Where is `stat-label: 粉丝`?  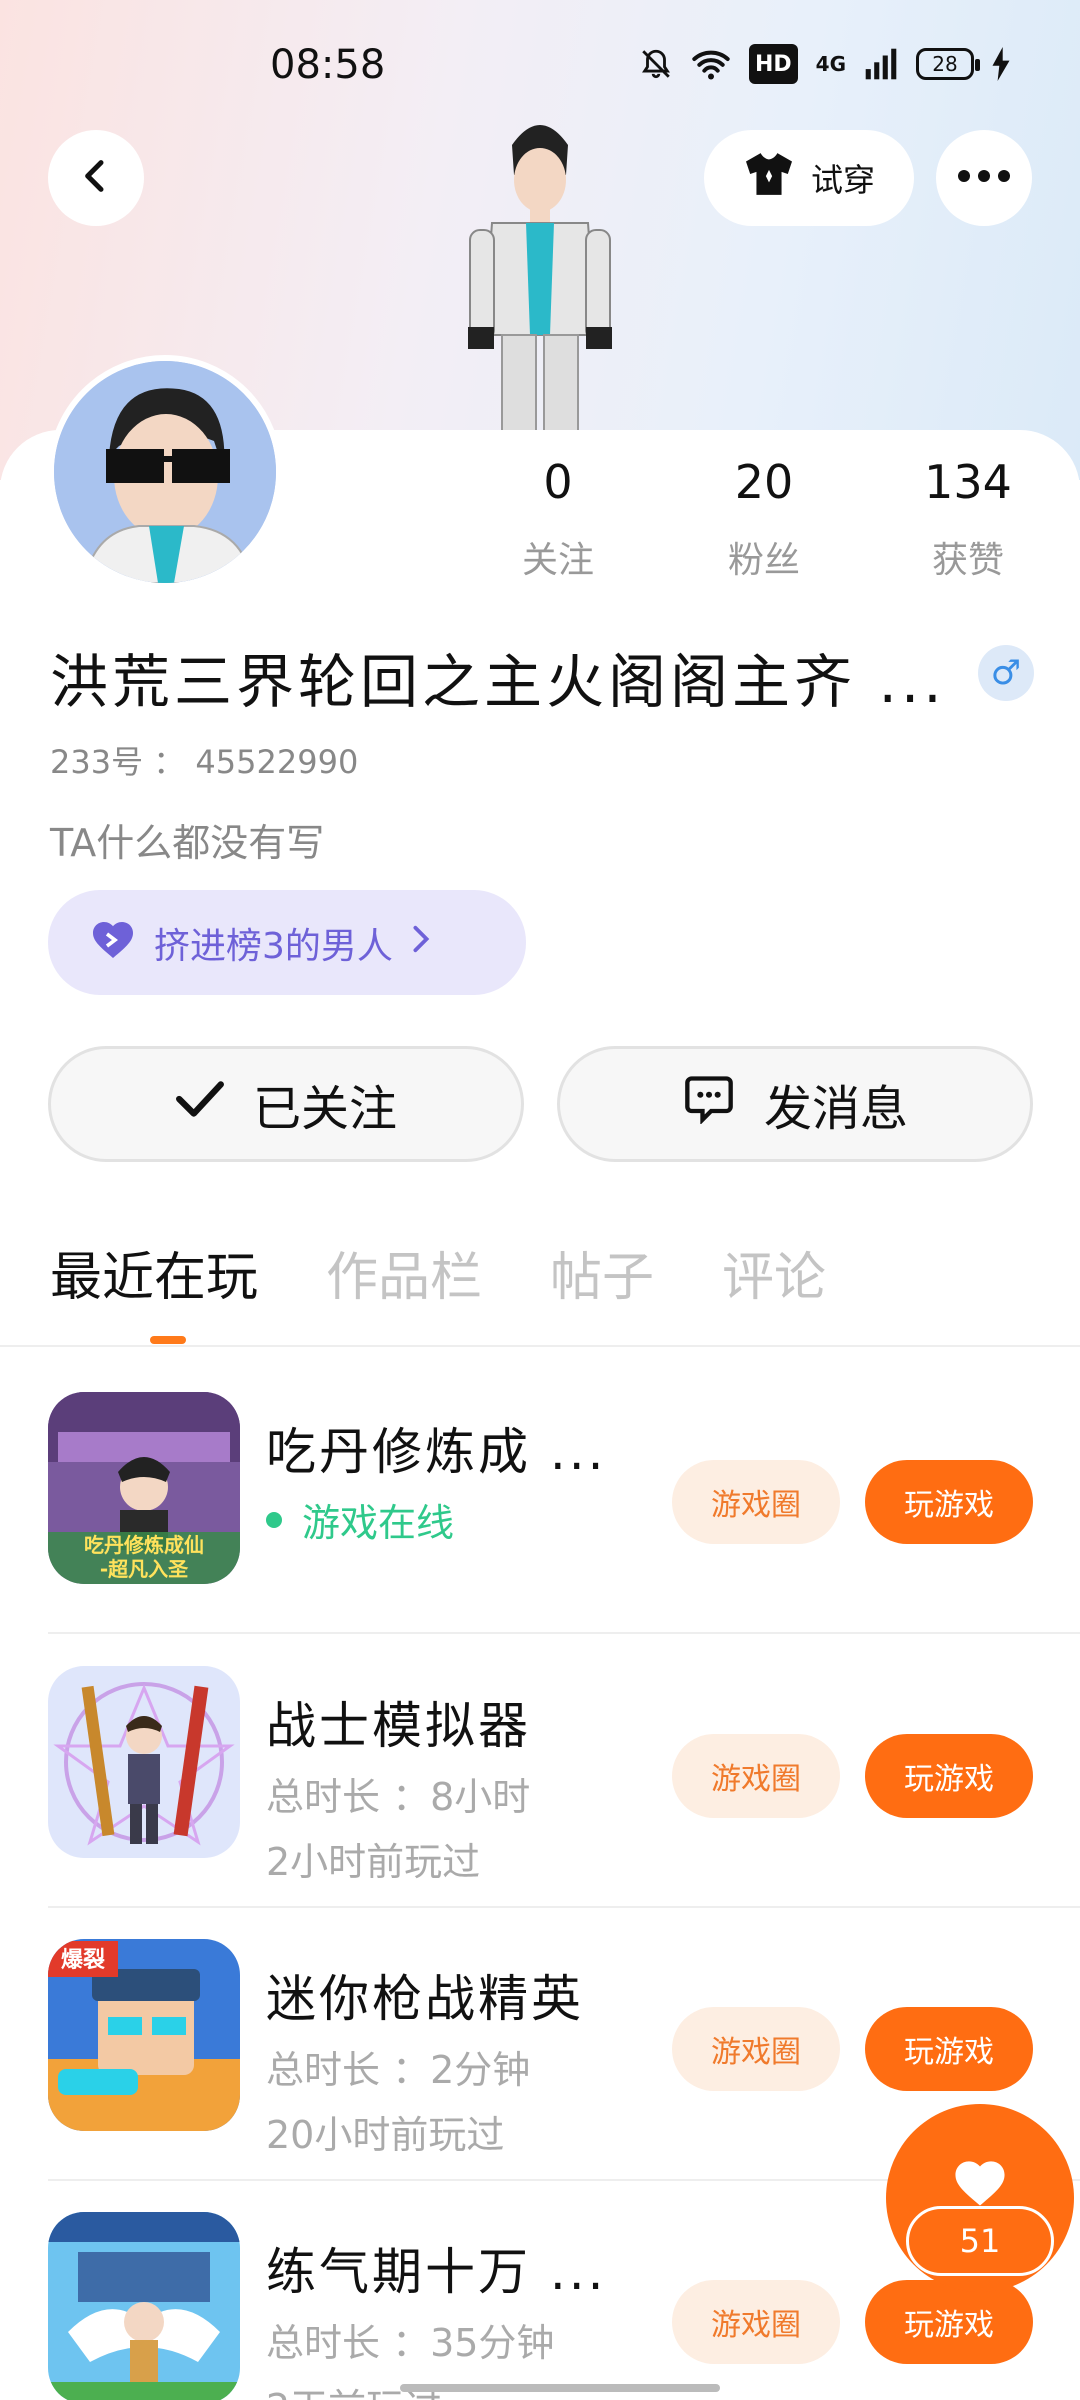
stat-label: 粉丝 is located at coordinates (763, 560).